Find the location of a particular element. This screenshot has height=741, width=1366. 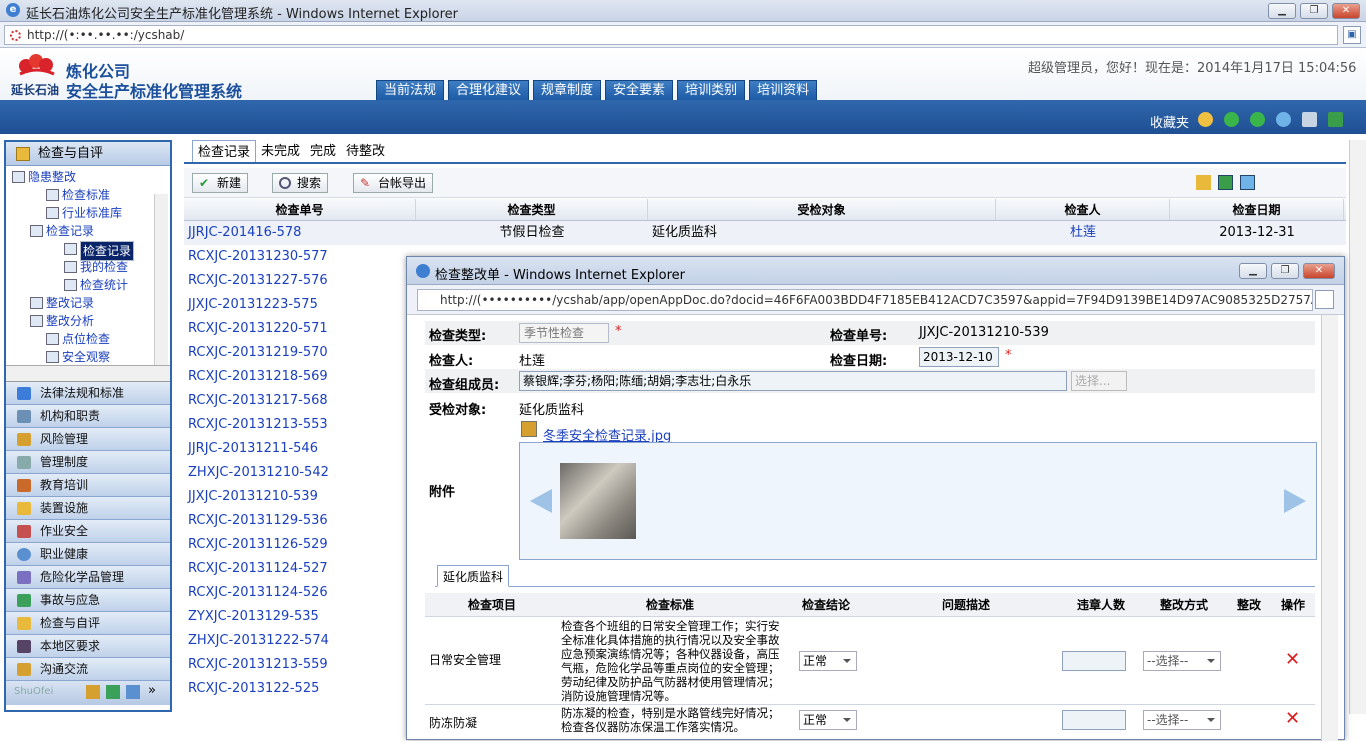

export-button: ✎ 台帐导出 is located at coordinates (393, 183).